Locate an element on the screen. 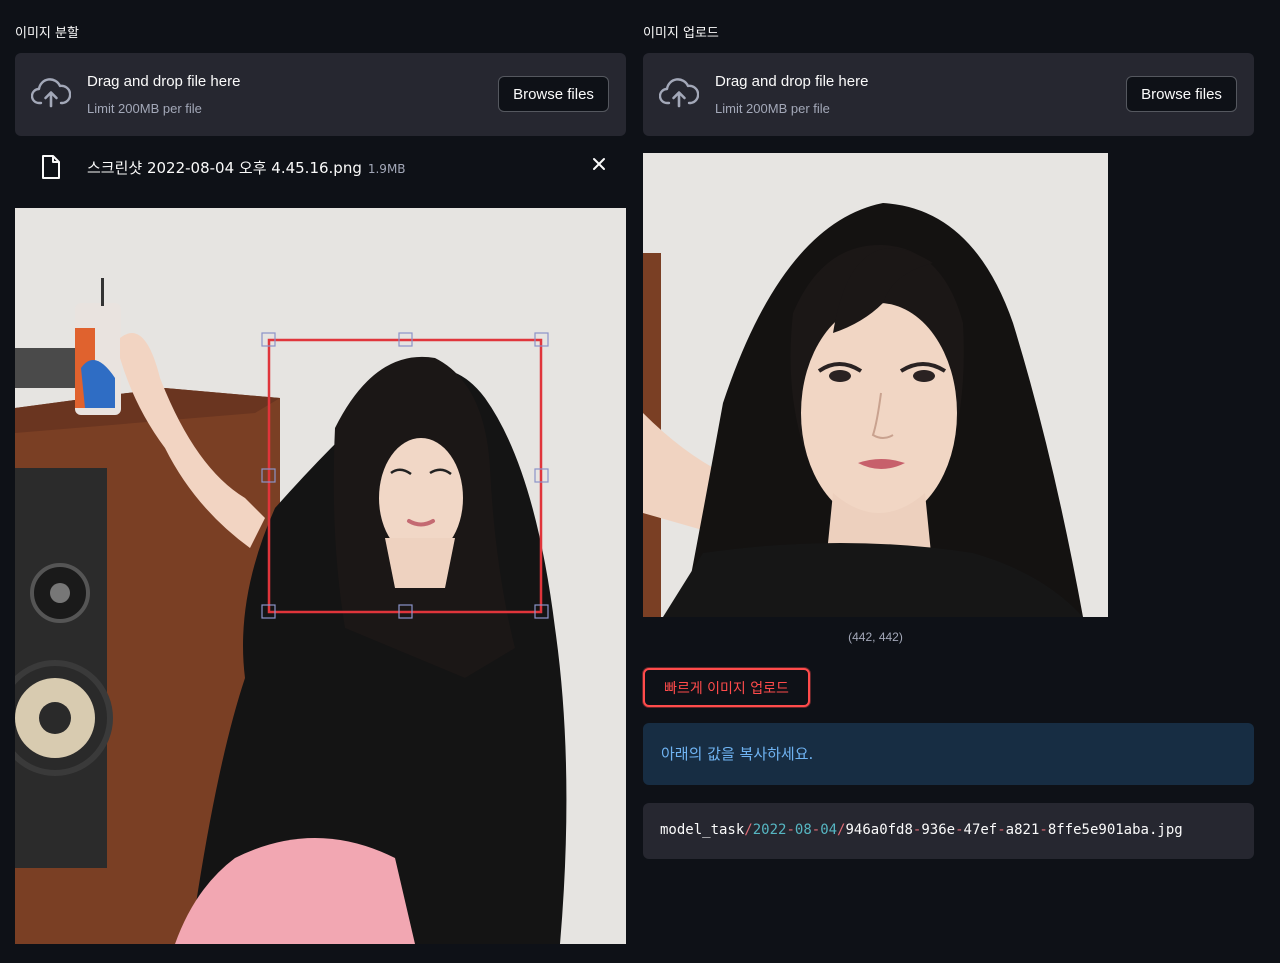 The height and width of the screenshot is (963, 1280). code-token: 936e is located at coordinates (938, 830).